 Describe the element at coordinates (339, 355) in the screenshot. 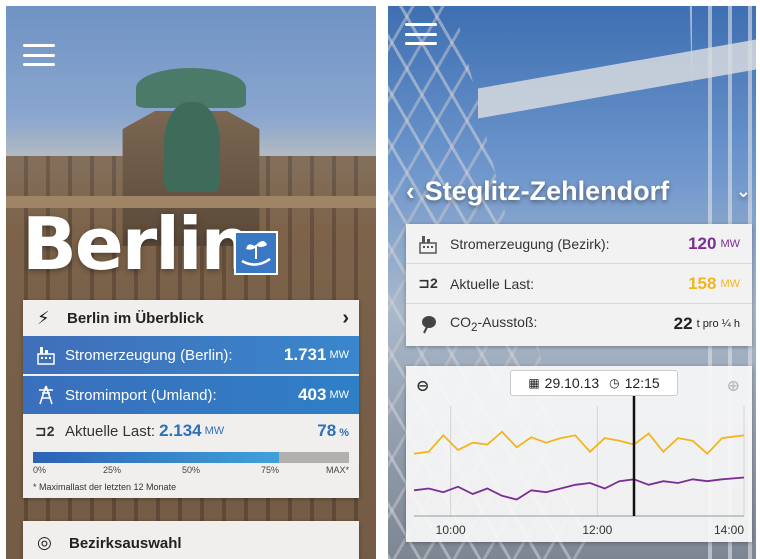

I see `generation-unit: MW` at that location.